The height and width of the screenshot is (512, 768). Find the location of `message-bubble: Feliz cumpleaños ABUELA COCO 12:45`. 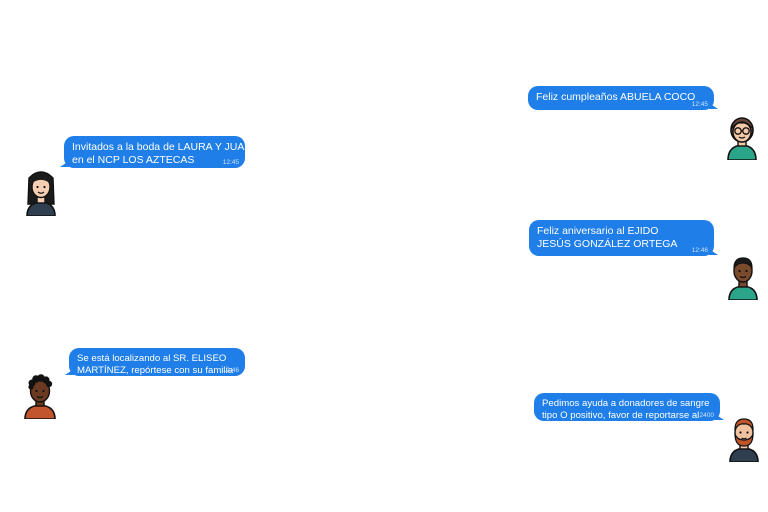

message-bubble: Feliz cumpleaños ABUELA COCO 12:45 is located at coordinates (623, 98).